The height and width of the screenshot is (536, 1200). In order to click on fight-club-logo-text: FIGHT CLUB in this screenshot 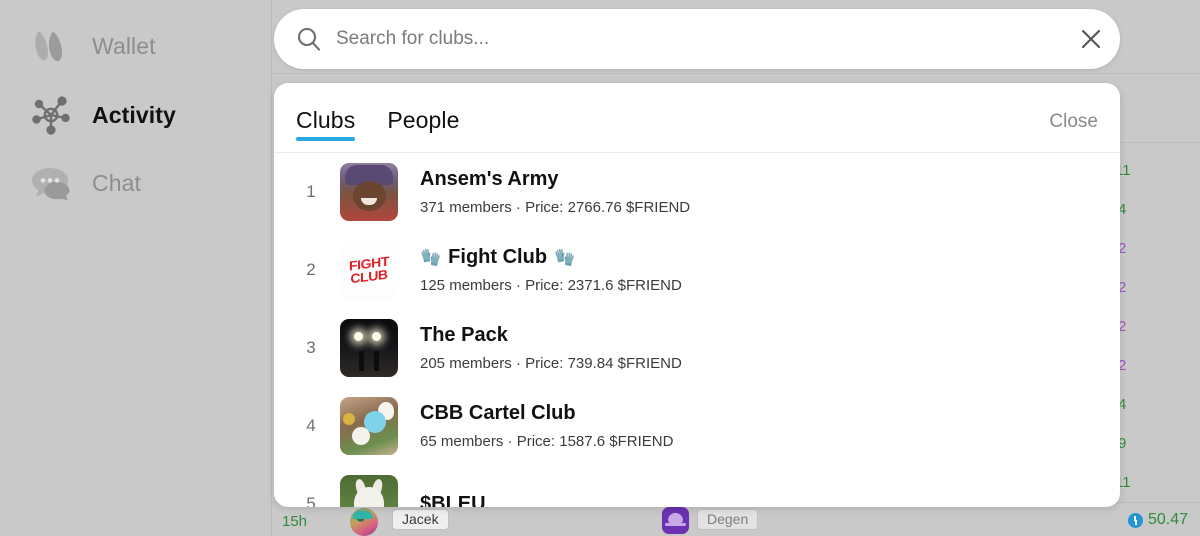, I will do `click(369, 270)`.